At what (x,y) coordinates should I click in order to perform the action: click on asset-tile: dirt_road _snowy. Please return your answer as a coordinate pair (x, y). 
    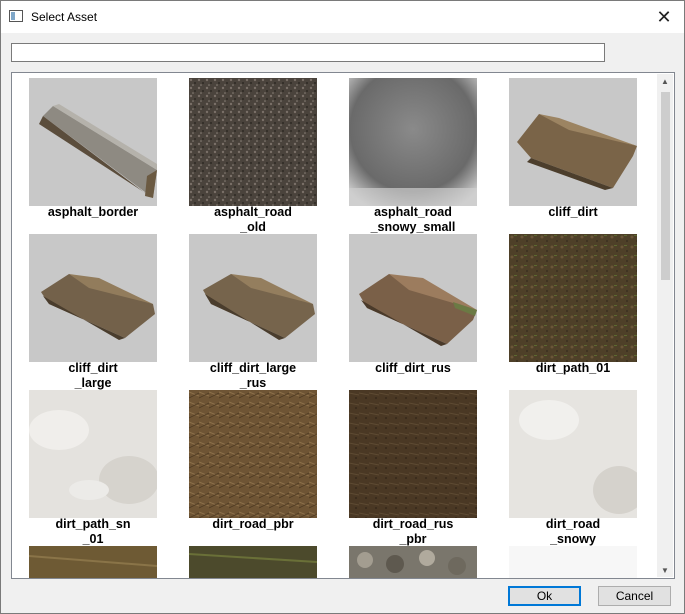
    Looking at the image, I should click on (573, 468).